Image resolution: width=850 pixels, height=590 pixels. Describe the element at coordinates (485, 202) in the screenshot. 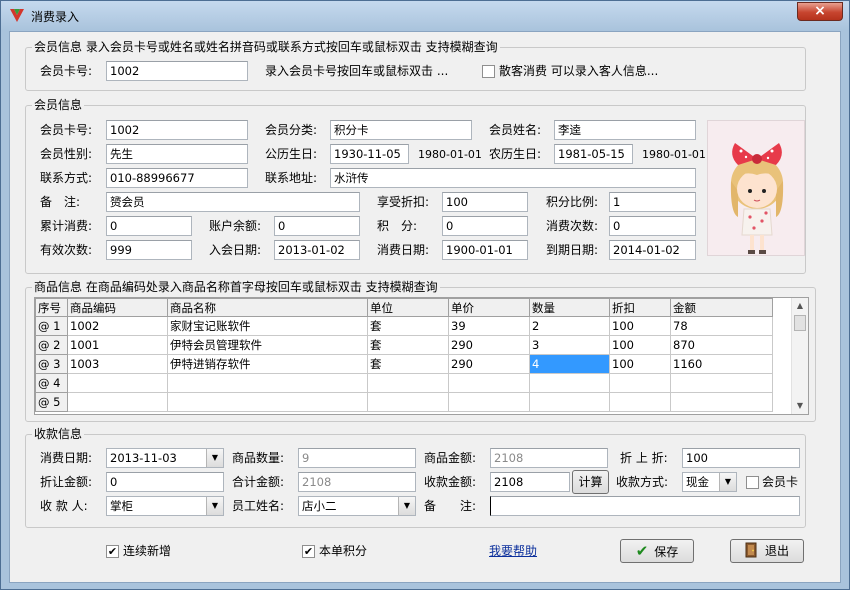

I see `discount-field: 100` at that location.